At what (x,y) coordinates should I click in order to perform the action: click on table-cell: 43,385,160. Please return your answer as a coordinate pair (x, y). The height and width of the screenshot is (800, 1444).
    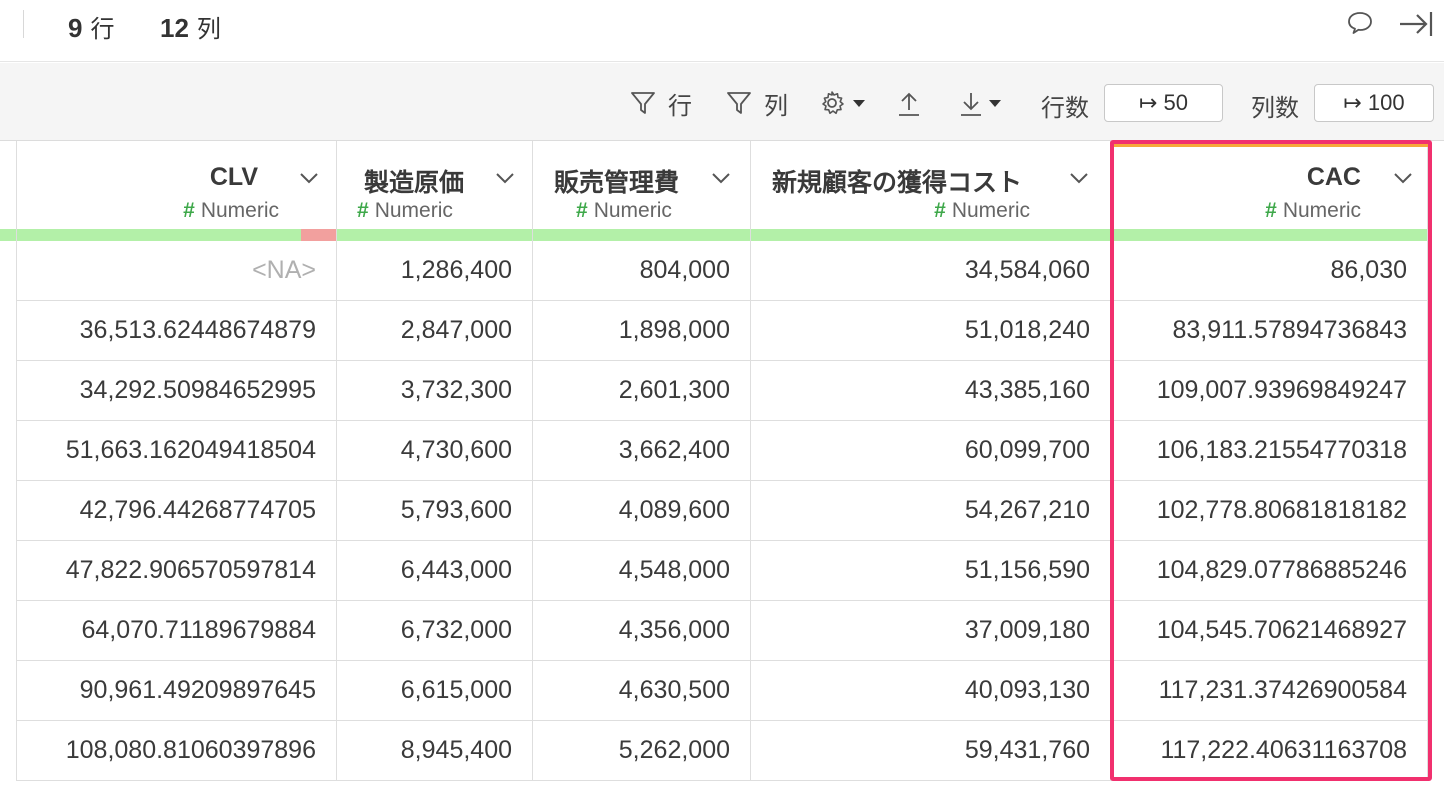
    Looking at the image, I should click on (930, 391).